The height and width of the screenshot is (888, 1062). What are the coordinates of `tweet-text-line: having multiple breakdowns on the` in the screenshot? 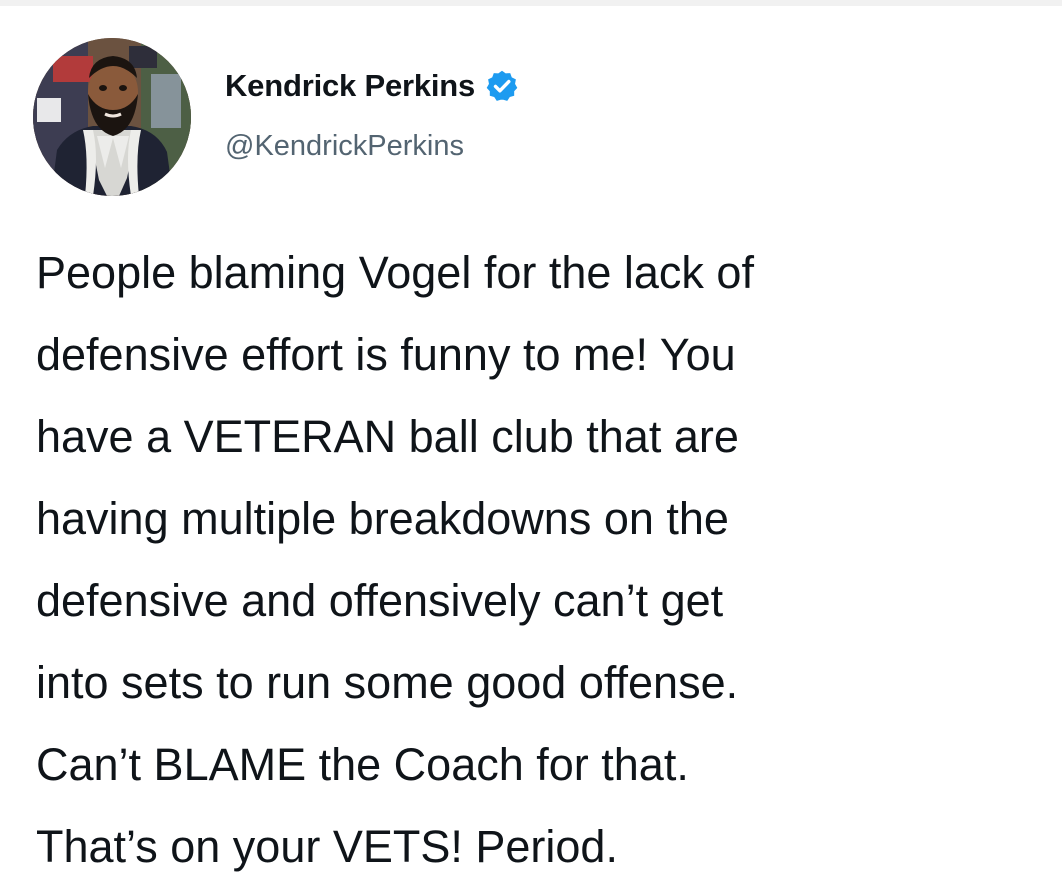 It's located at (382, 518).